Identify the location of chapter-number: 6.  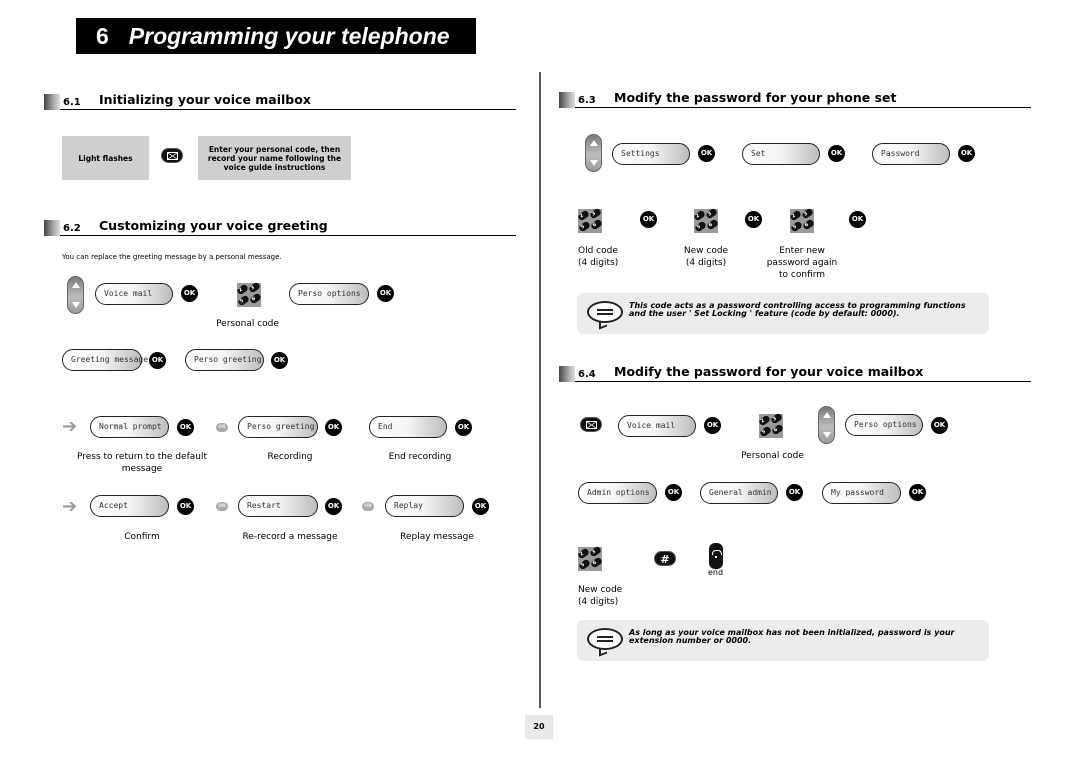
(102, 36).